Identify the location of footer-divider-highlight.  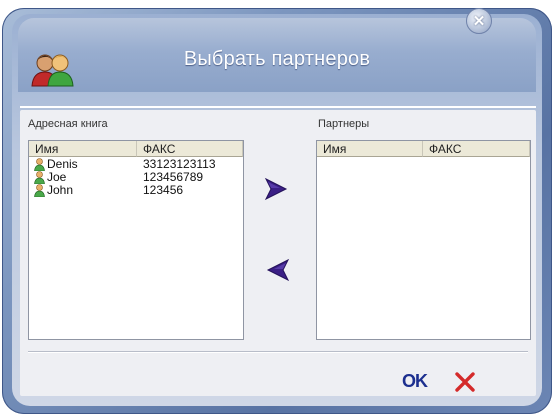
(278, 352).